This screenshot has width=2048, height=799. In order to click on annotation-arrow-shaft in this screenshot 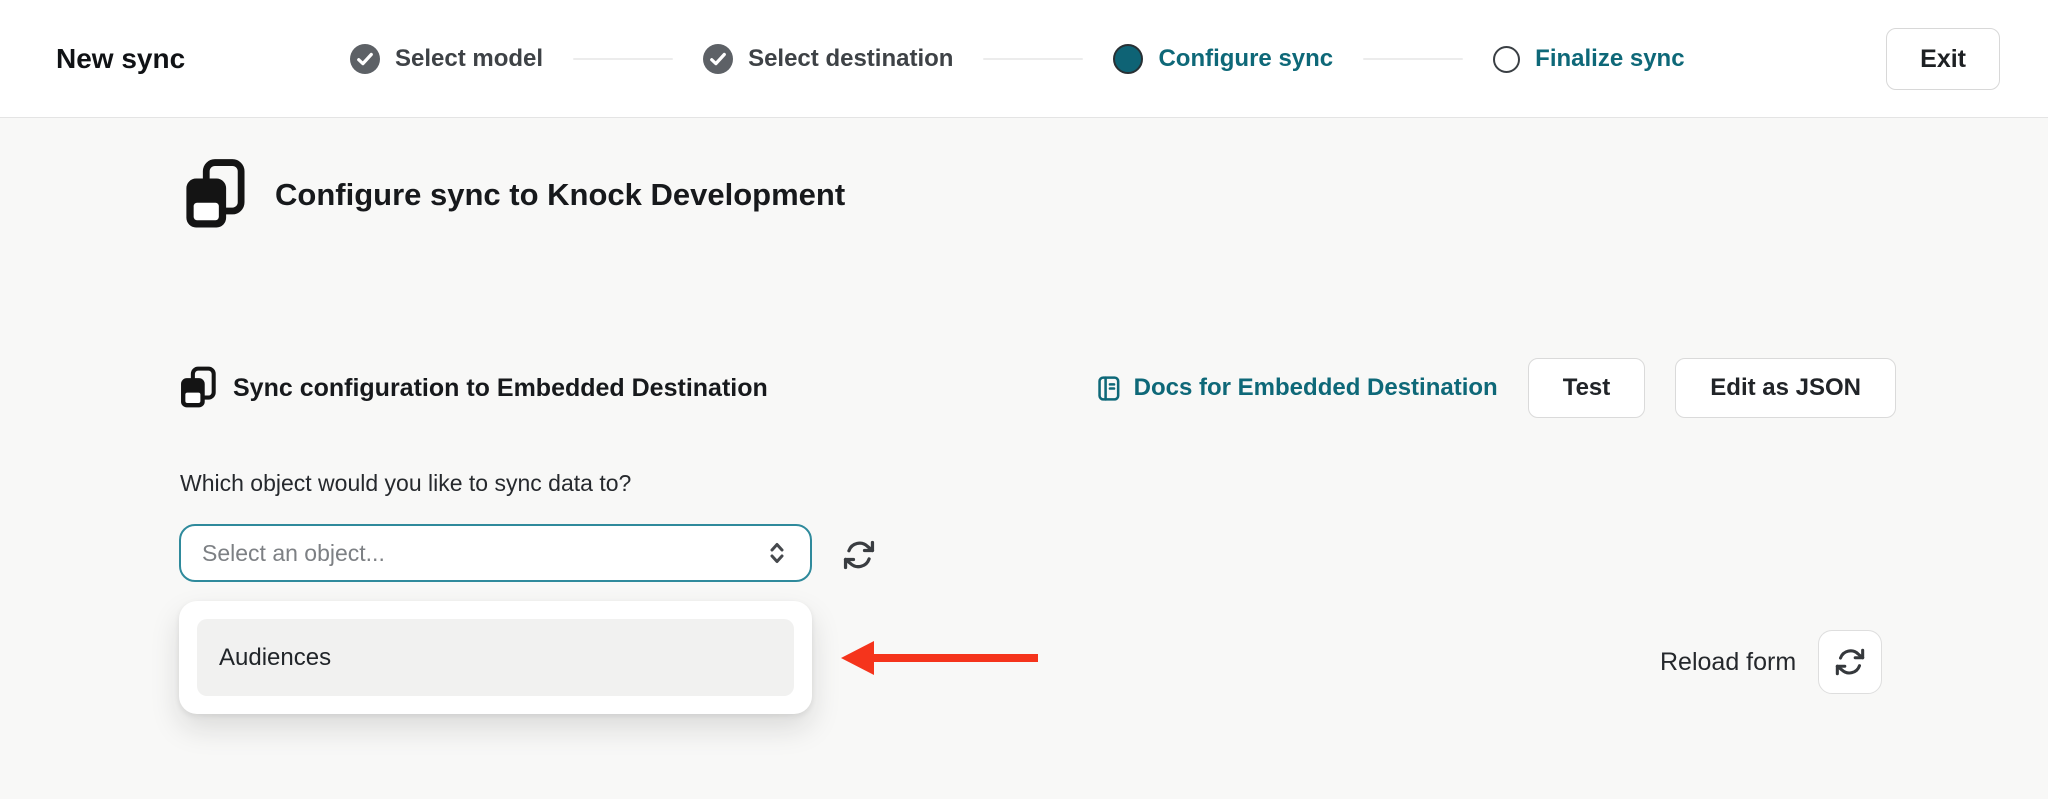, I will do `click(954, 658)`.